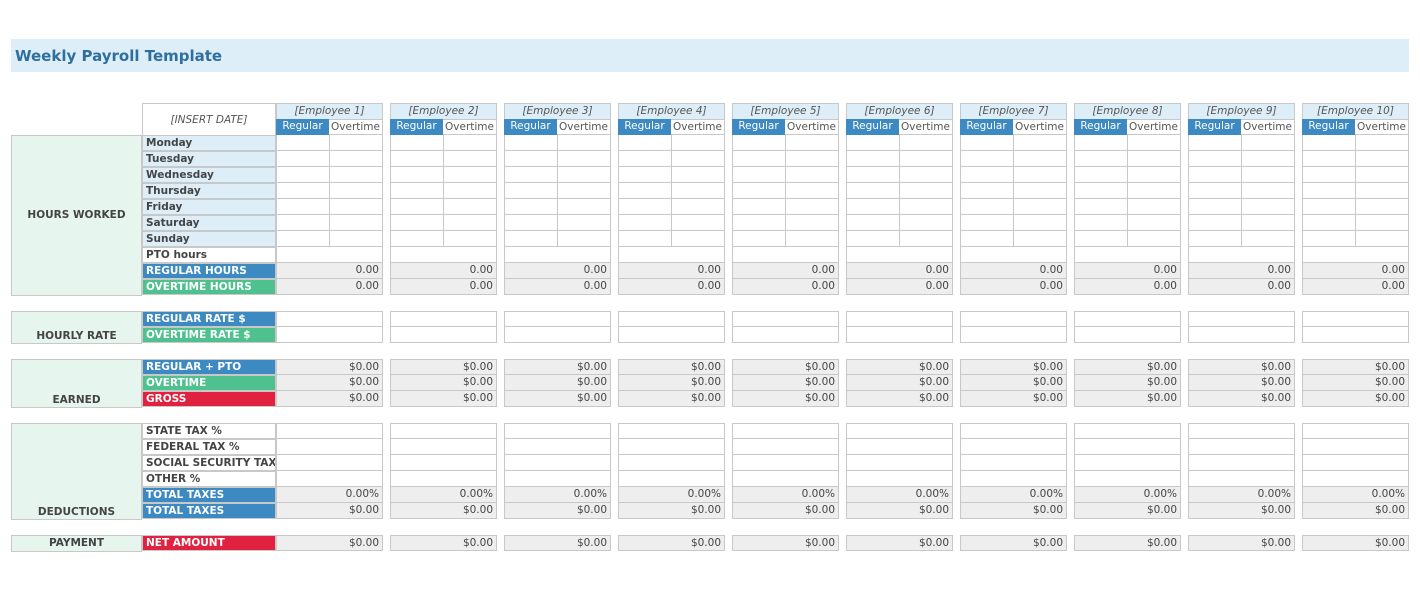 The width and height of the screenshot is (1420, 593). Describe the element at coordinates (1241, 111) in the screenshot. I see `employee-header-9: [Employee 9]` at that location.